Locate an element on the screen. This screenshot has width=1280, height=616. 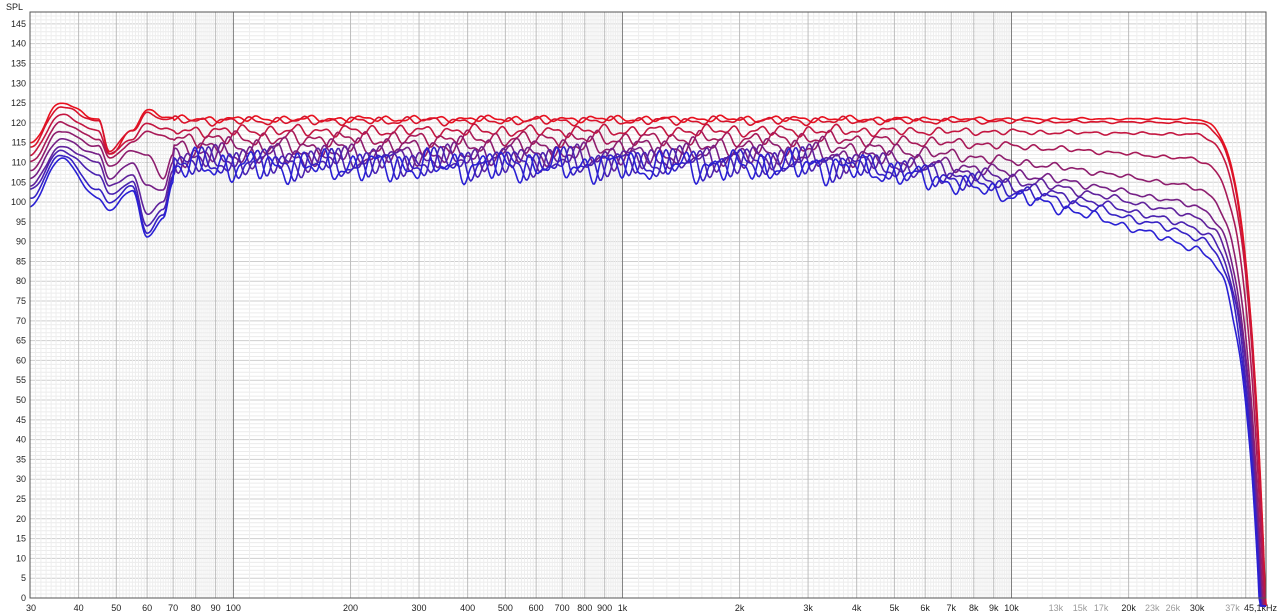
x-tick-label: 15k is located at coordinates (1080, 608).